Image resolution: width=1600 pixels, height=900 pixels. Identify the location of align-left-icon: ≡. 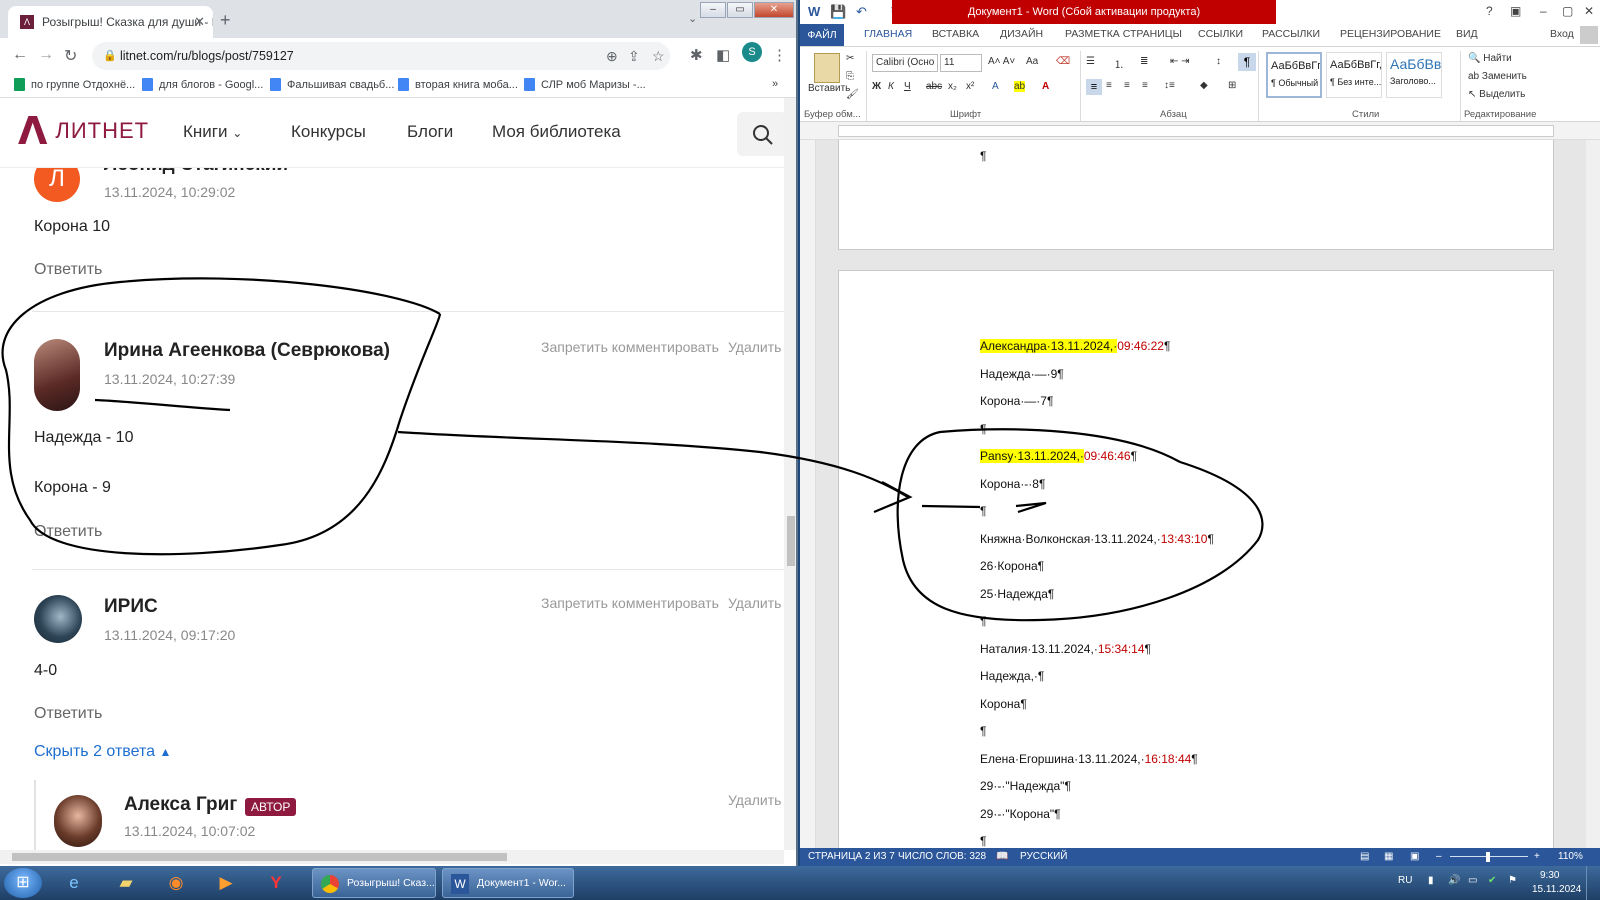
(1094, 87).